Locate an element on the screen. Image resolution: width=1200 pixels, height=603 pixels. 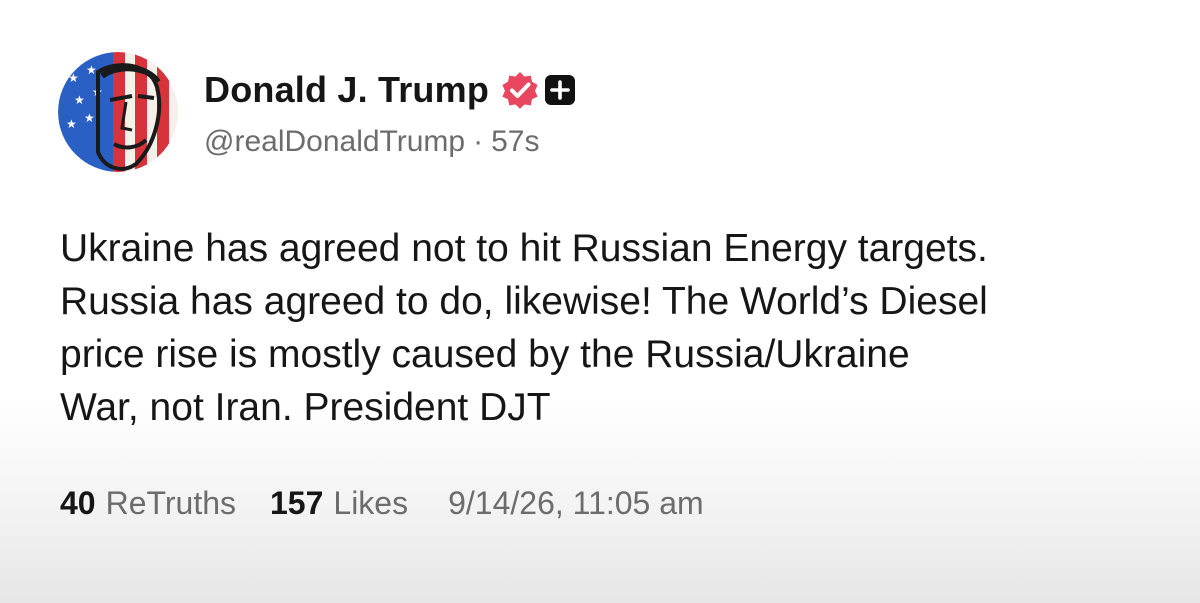
avatar-image: ★ ★ ★ ★ ★ ★ is located at coordinates (118, 112).